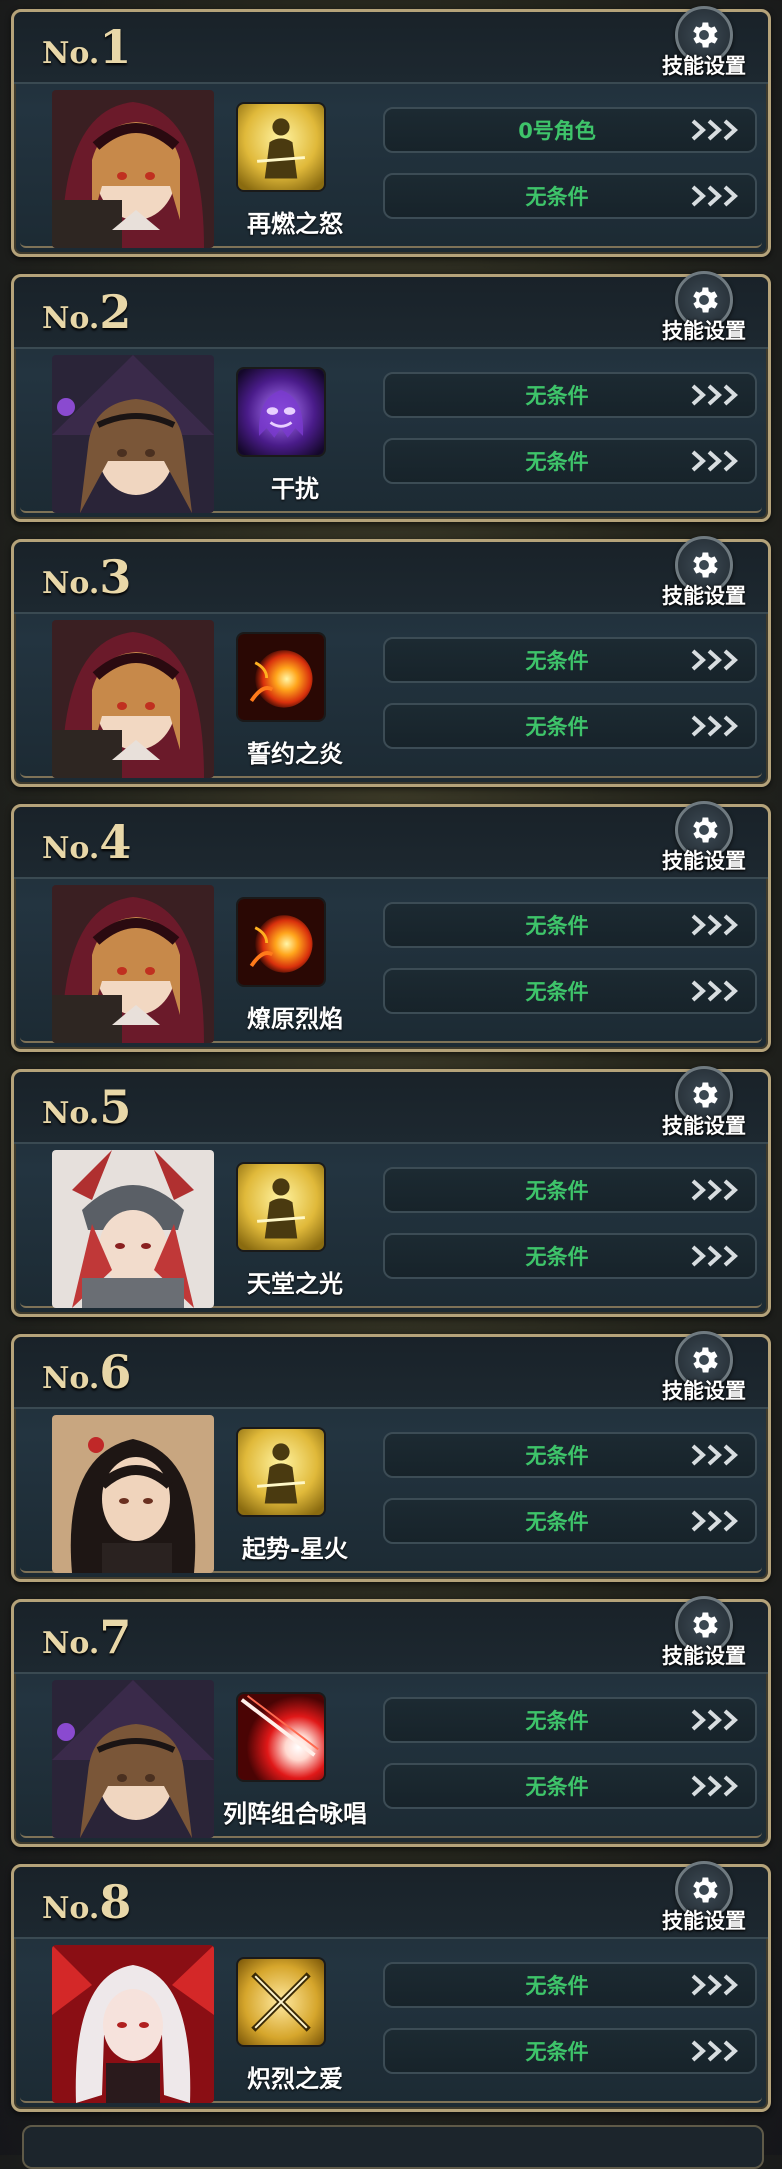  Describe the element at coordinates (295, 1549) in the screenshot. I see `skill-name: 起势-星火` at that location.